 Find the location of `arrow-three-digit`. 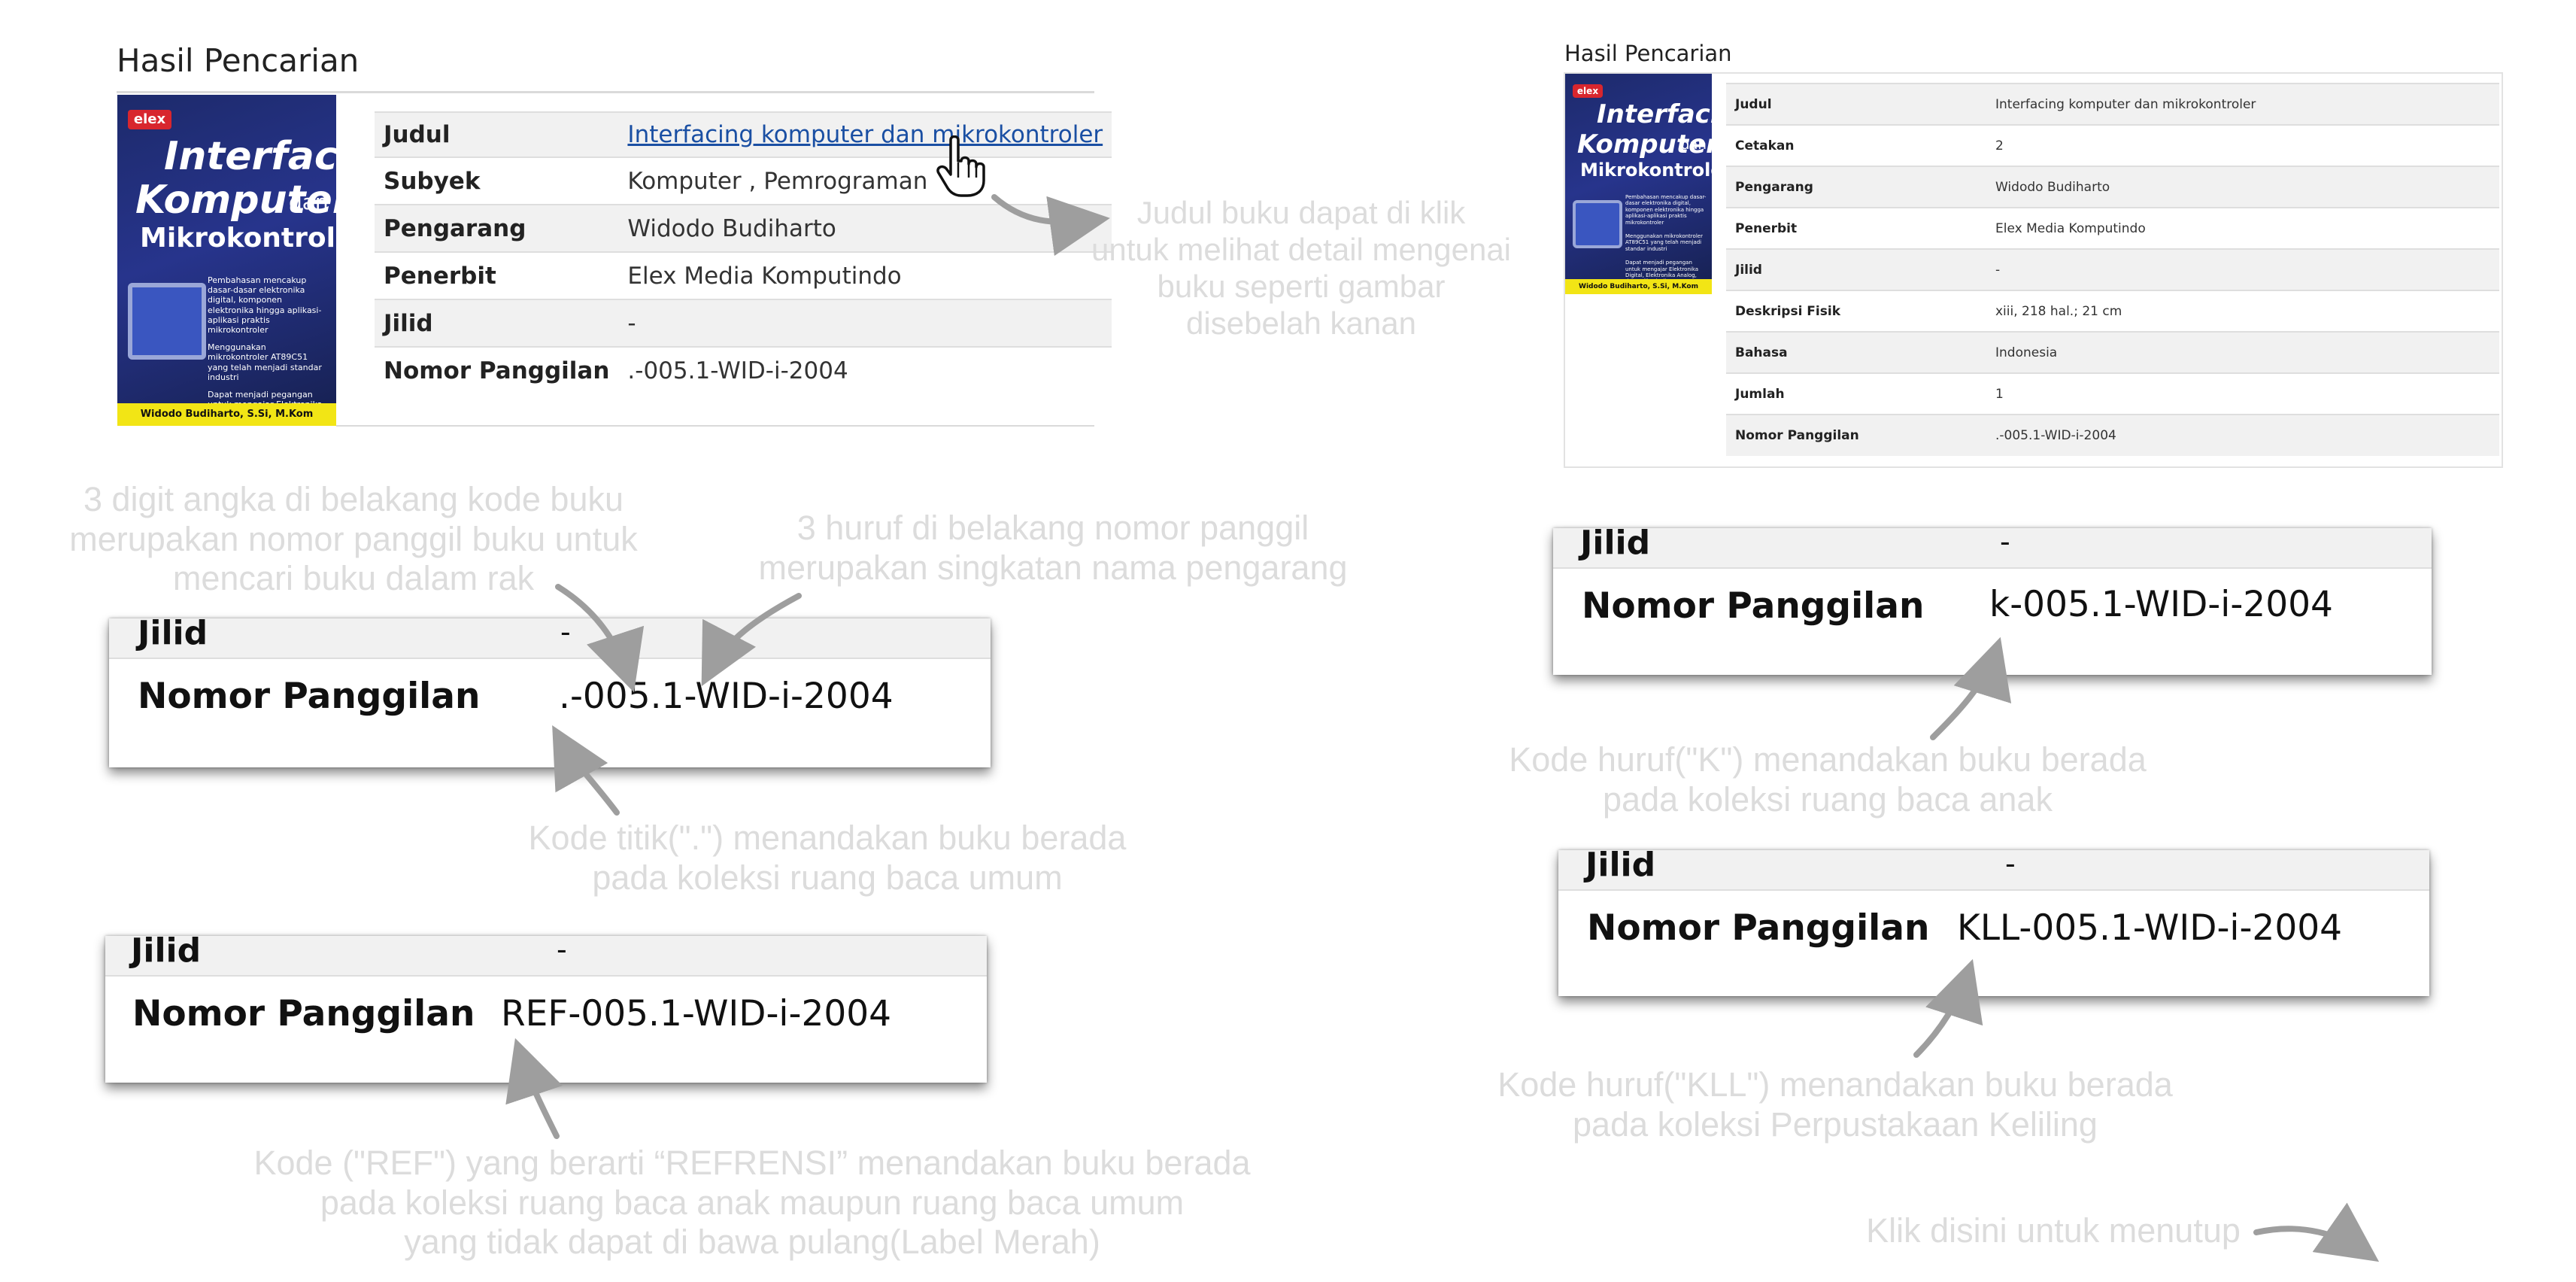

arrow-three-digit is located at coordinates (600, 638).